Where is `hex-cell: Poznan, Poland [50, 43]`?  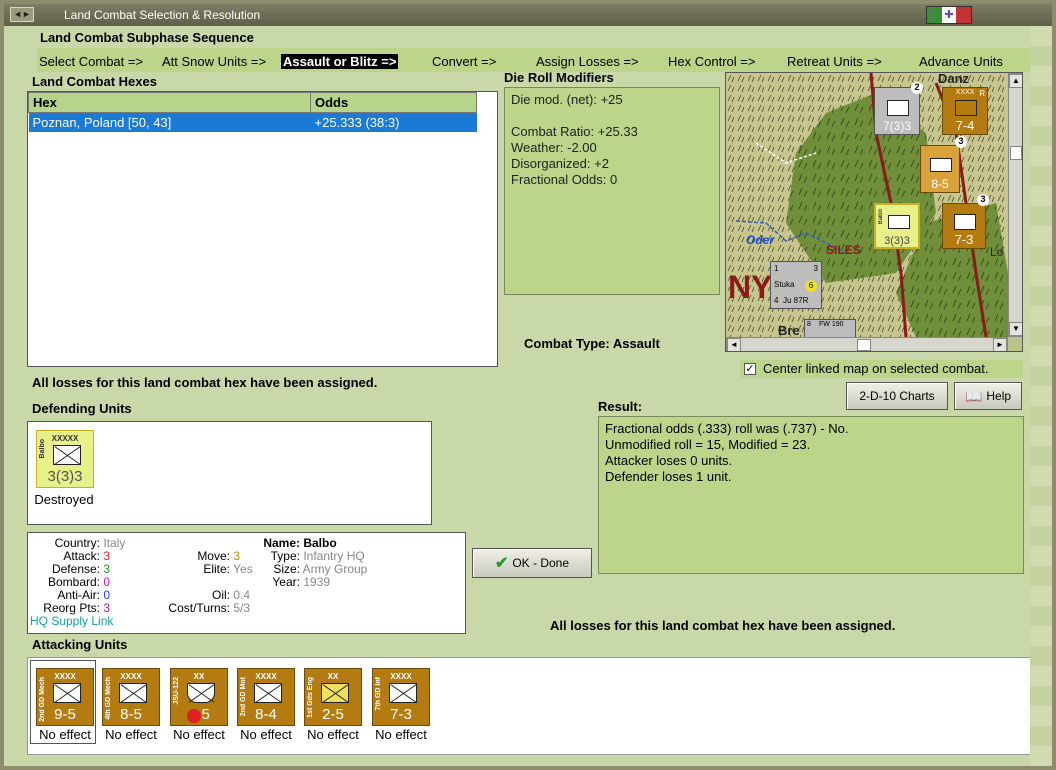 hex-cell: Poznan, Poland [50, 43] is located at coordinates (169, 122).